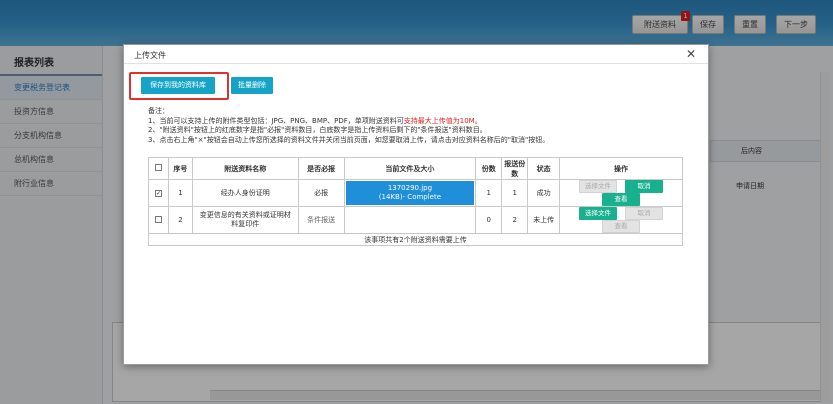  Describe the element at coordinates (245, 220) in the screenshot. I see `row-attachment-name: 变更信息的有关资料或证明材料复印件` at that location.